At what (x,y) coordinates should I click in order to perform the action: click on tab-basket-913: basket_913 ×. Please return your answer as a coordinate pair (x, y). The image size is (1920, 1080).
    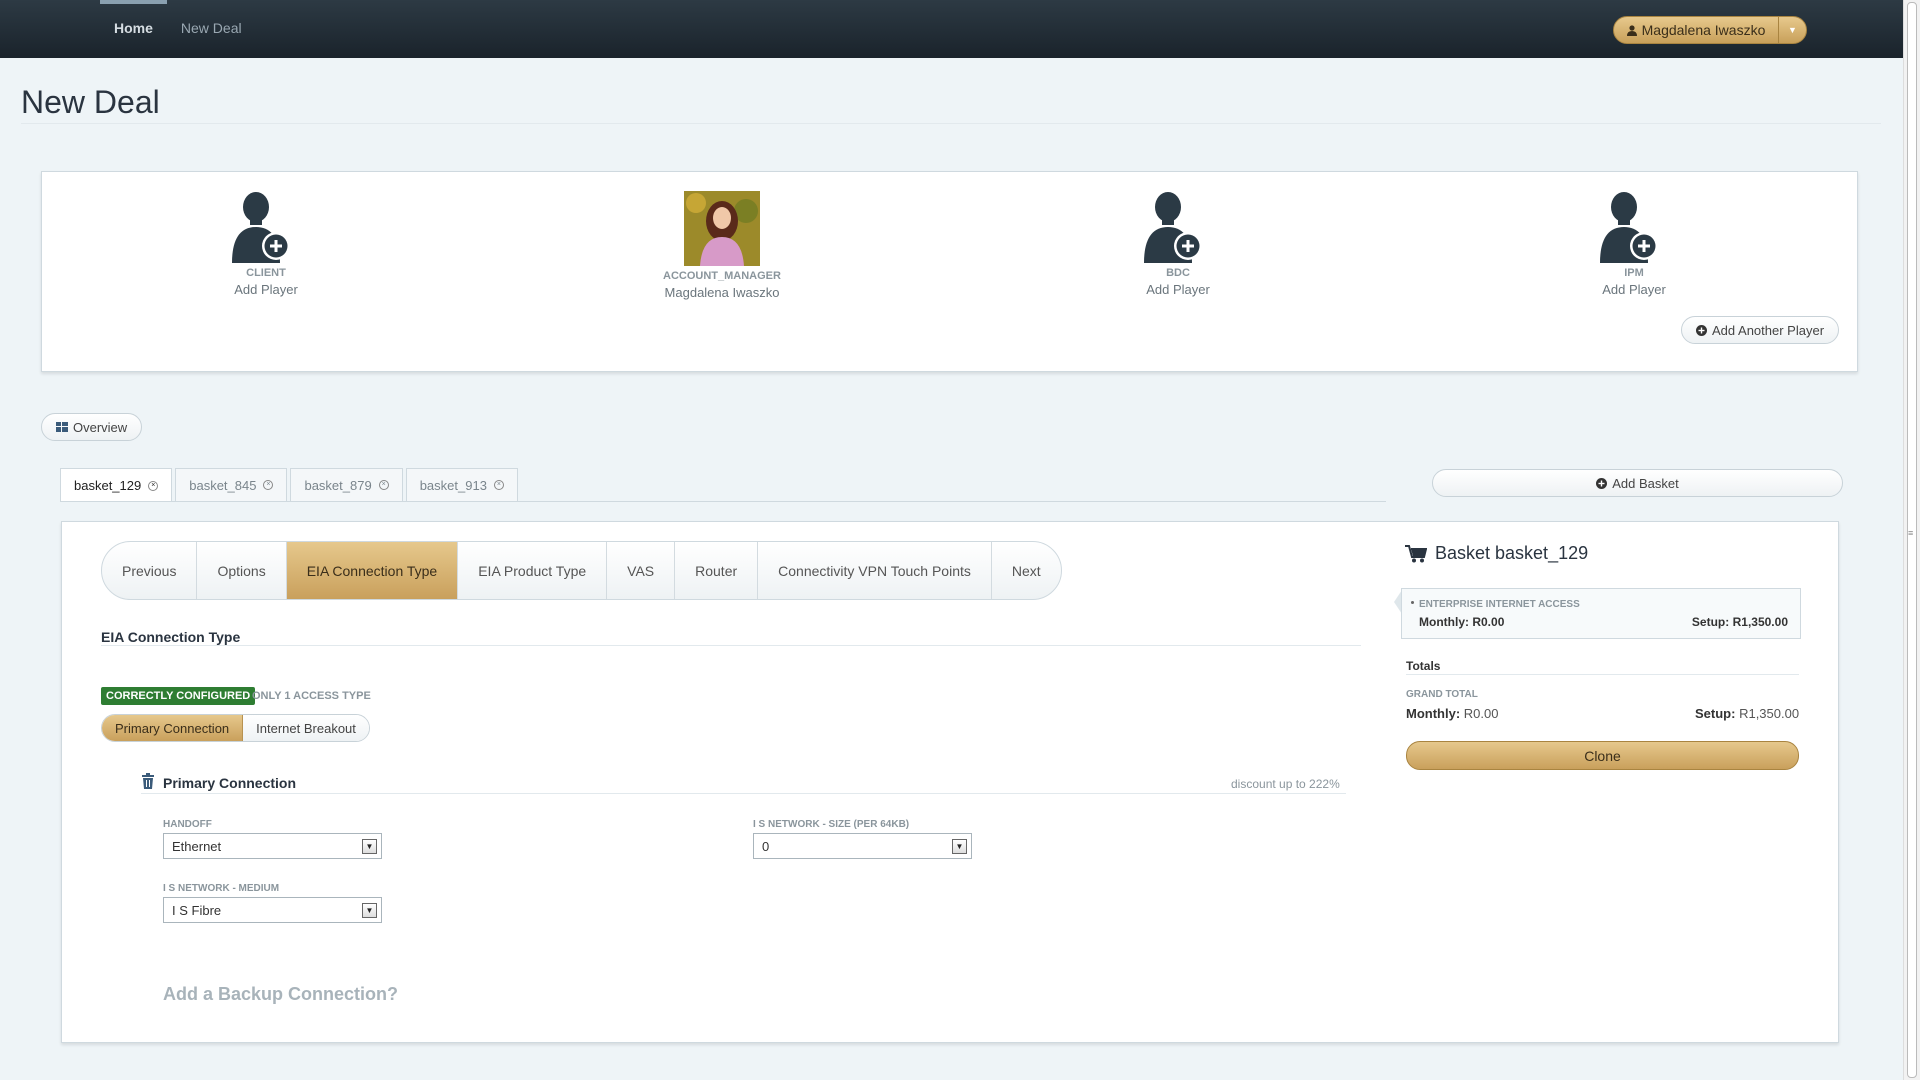
    Looking at the image, I should click on (461, 484).